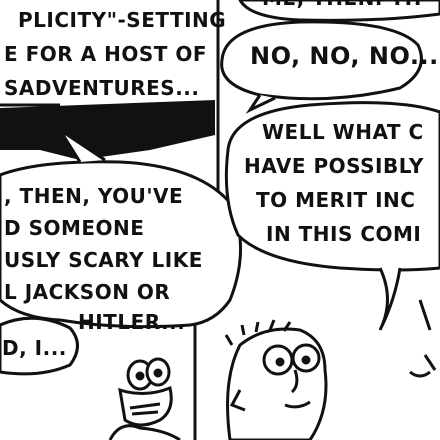 This screenshot has height=440, width=440. Describe the element at coordinates (144, 398) in the screenshot. I see `alien-character` at that location.